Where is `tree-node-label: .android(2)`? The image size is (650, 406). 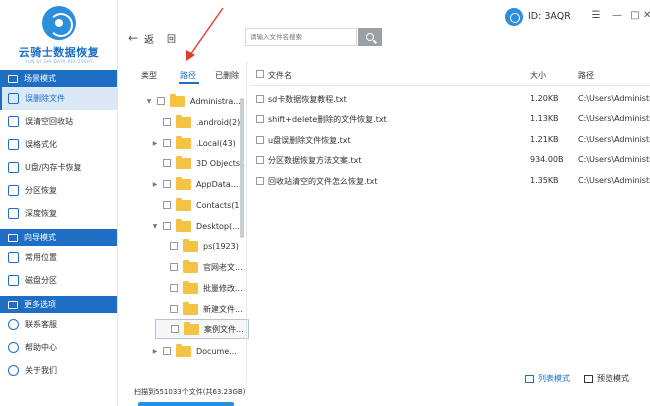
tree-node-label: .android(2) is located at coordinates (218, 122).